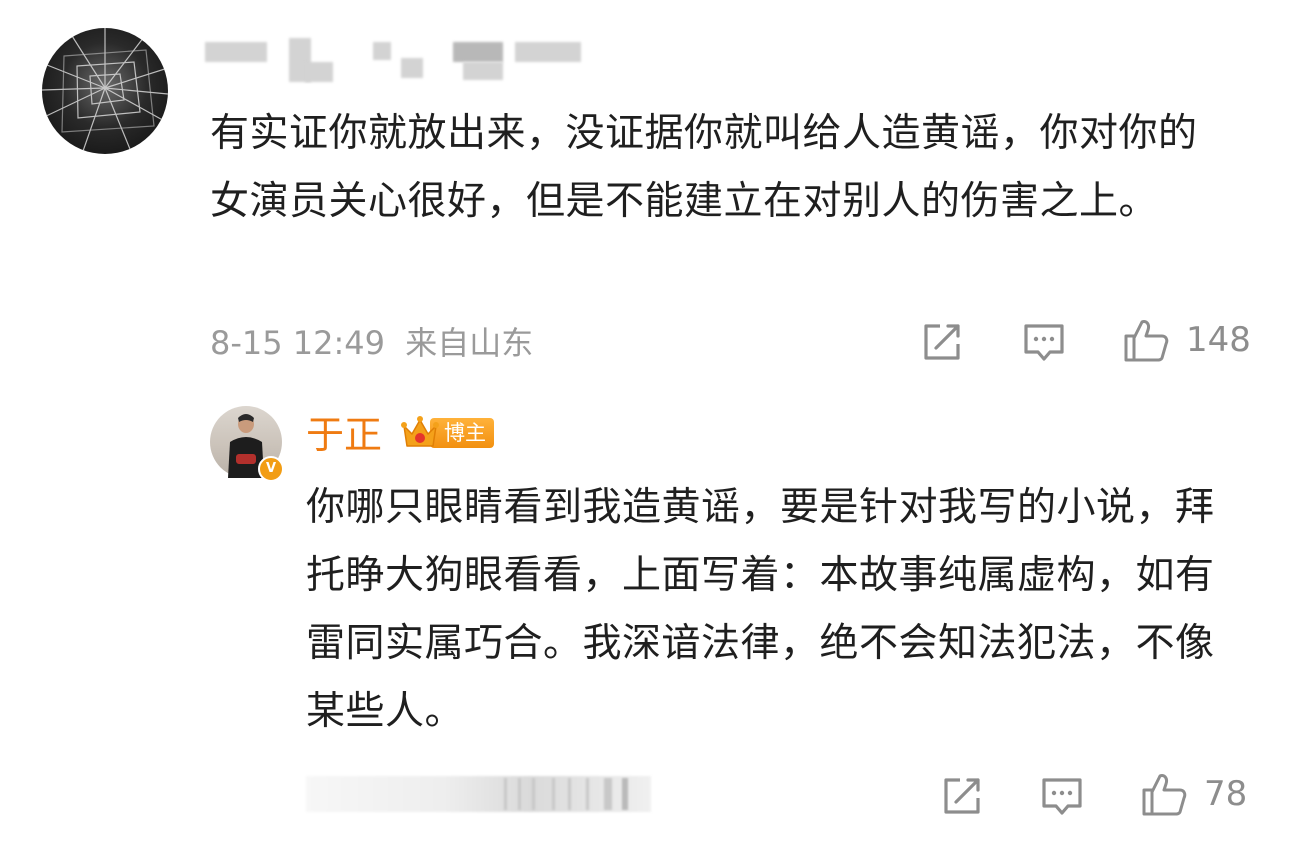 The width and height of the screenshot is (1290, 842). What do you see at coordinates (478, 794) in the screenshot?
I see `reply-meta-blurred` at bounding box center [478, 794].